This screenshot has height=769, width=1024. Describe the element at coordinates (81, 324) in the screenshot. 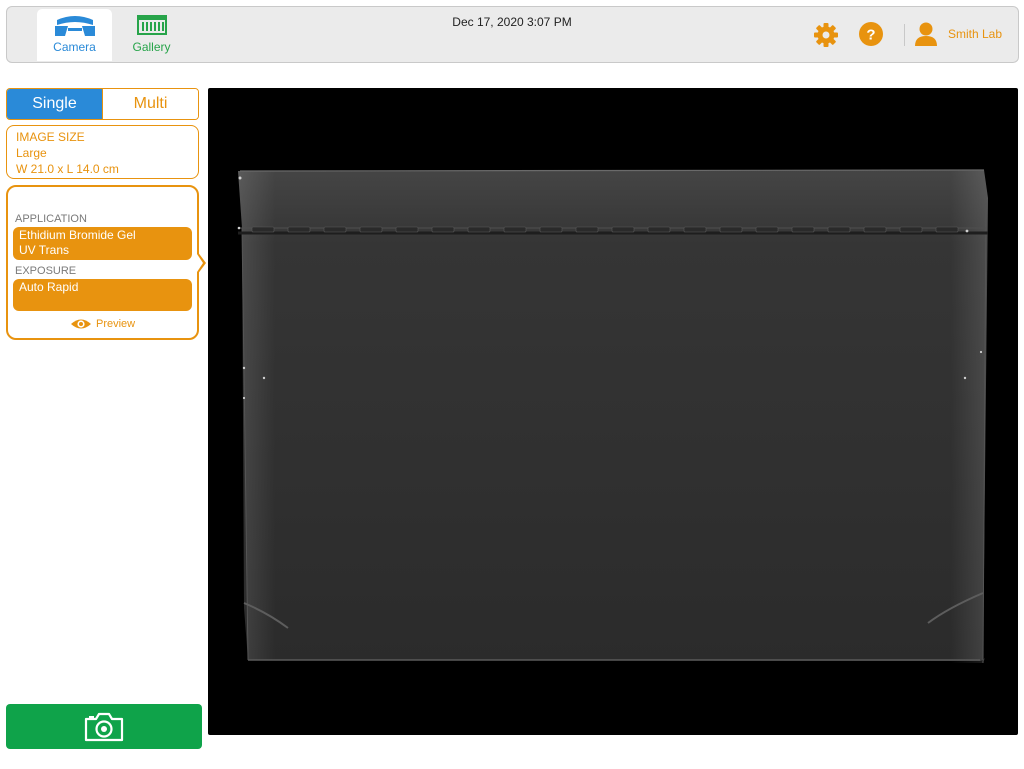

I see `eye-icon` at that location.